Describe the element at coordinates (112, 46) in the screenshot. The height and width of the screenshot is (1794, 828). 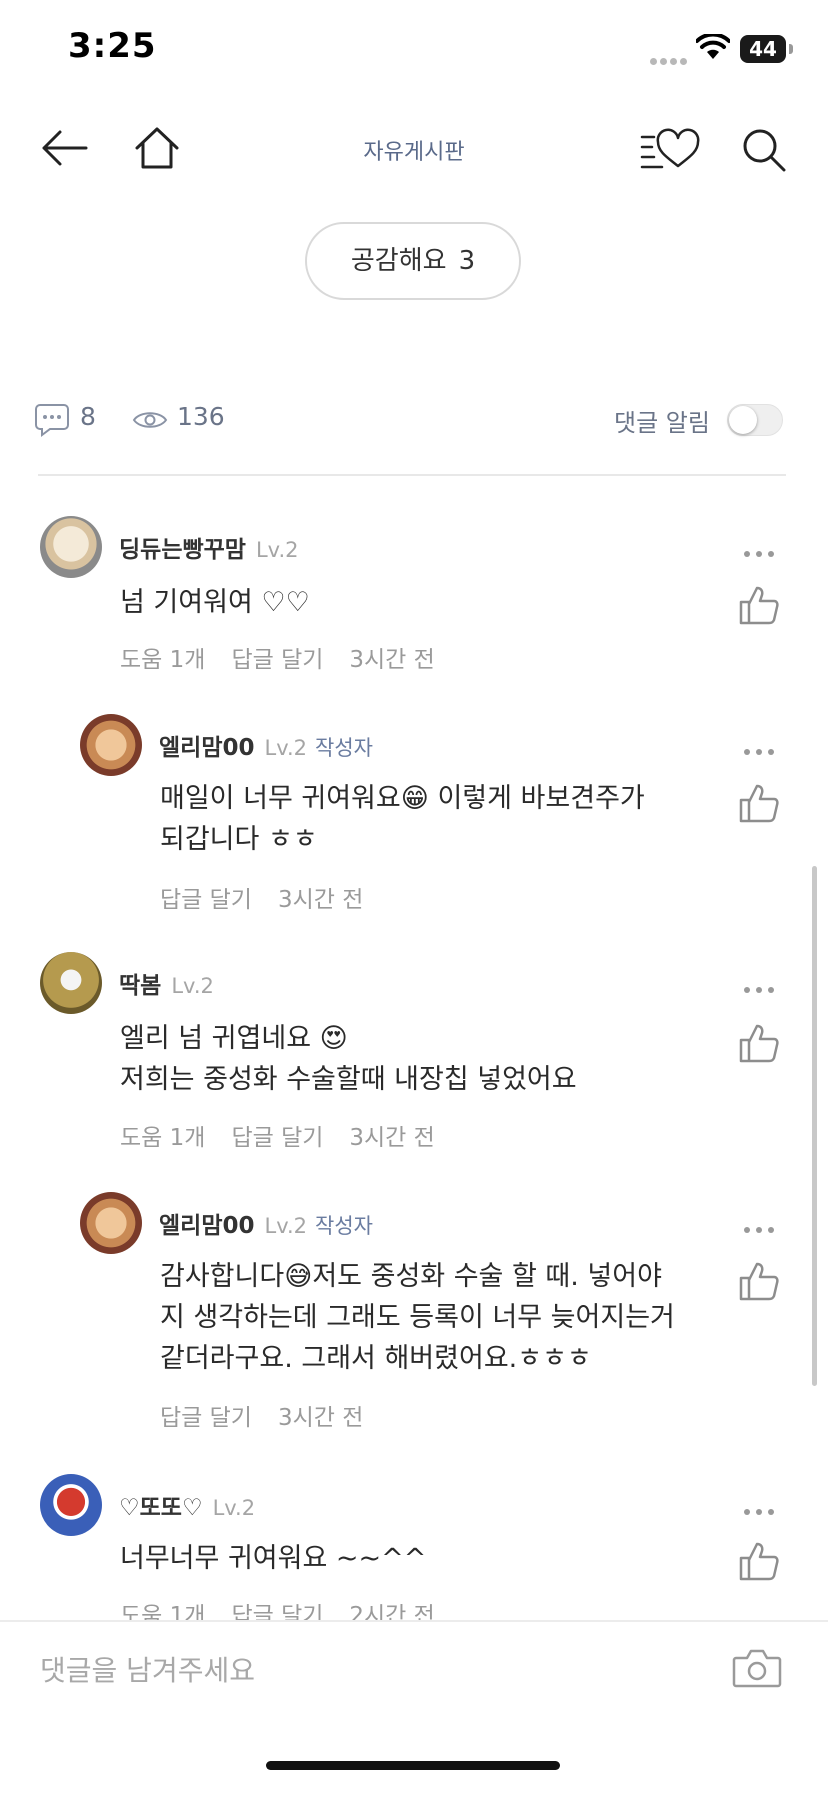
I see `status-time: 3:25` at that location.